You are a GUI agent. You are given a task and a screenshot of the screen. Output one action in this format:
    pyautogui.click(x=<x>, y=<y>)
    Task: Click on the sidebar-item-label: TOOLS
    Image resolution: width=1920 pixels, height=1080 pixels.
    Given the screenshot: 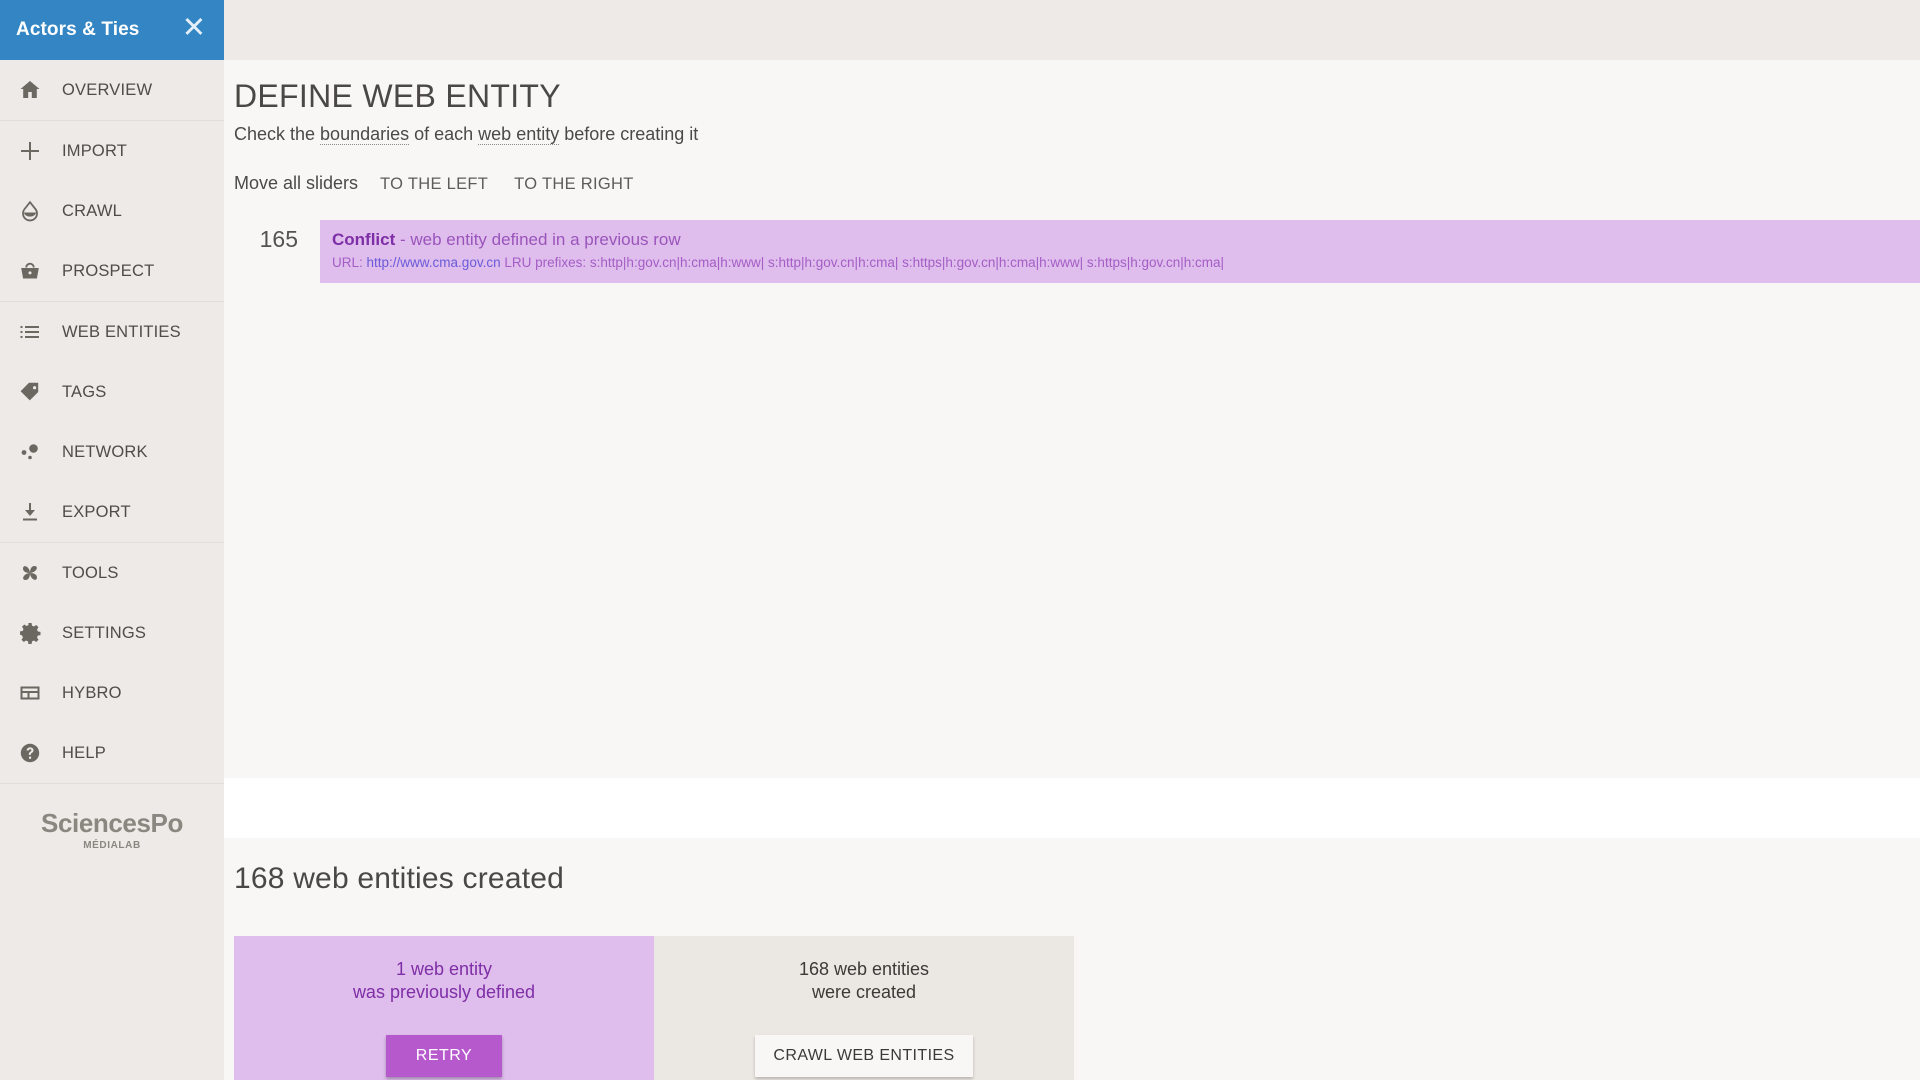 What is the action you would take?
    pyautogui.click(x=90, y=572)
    